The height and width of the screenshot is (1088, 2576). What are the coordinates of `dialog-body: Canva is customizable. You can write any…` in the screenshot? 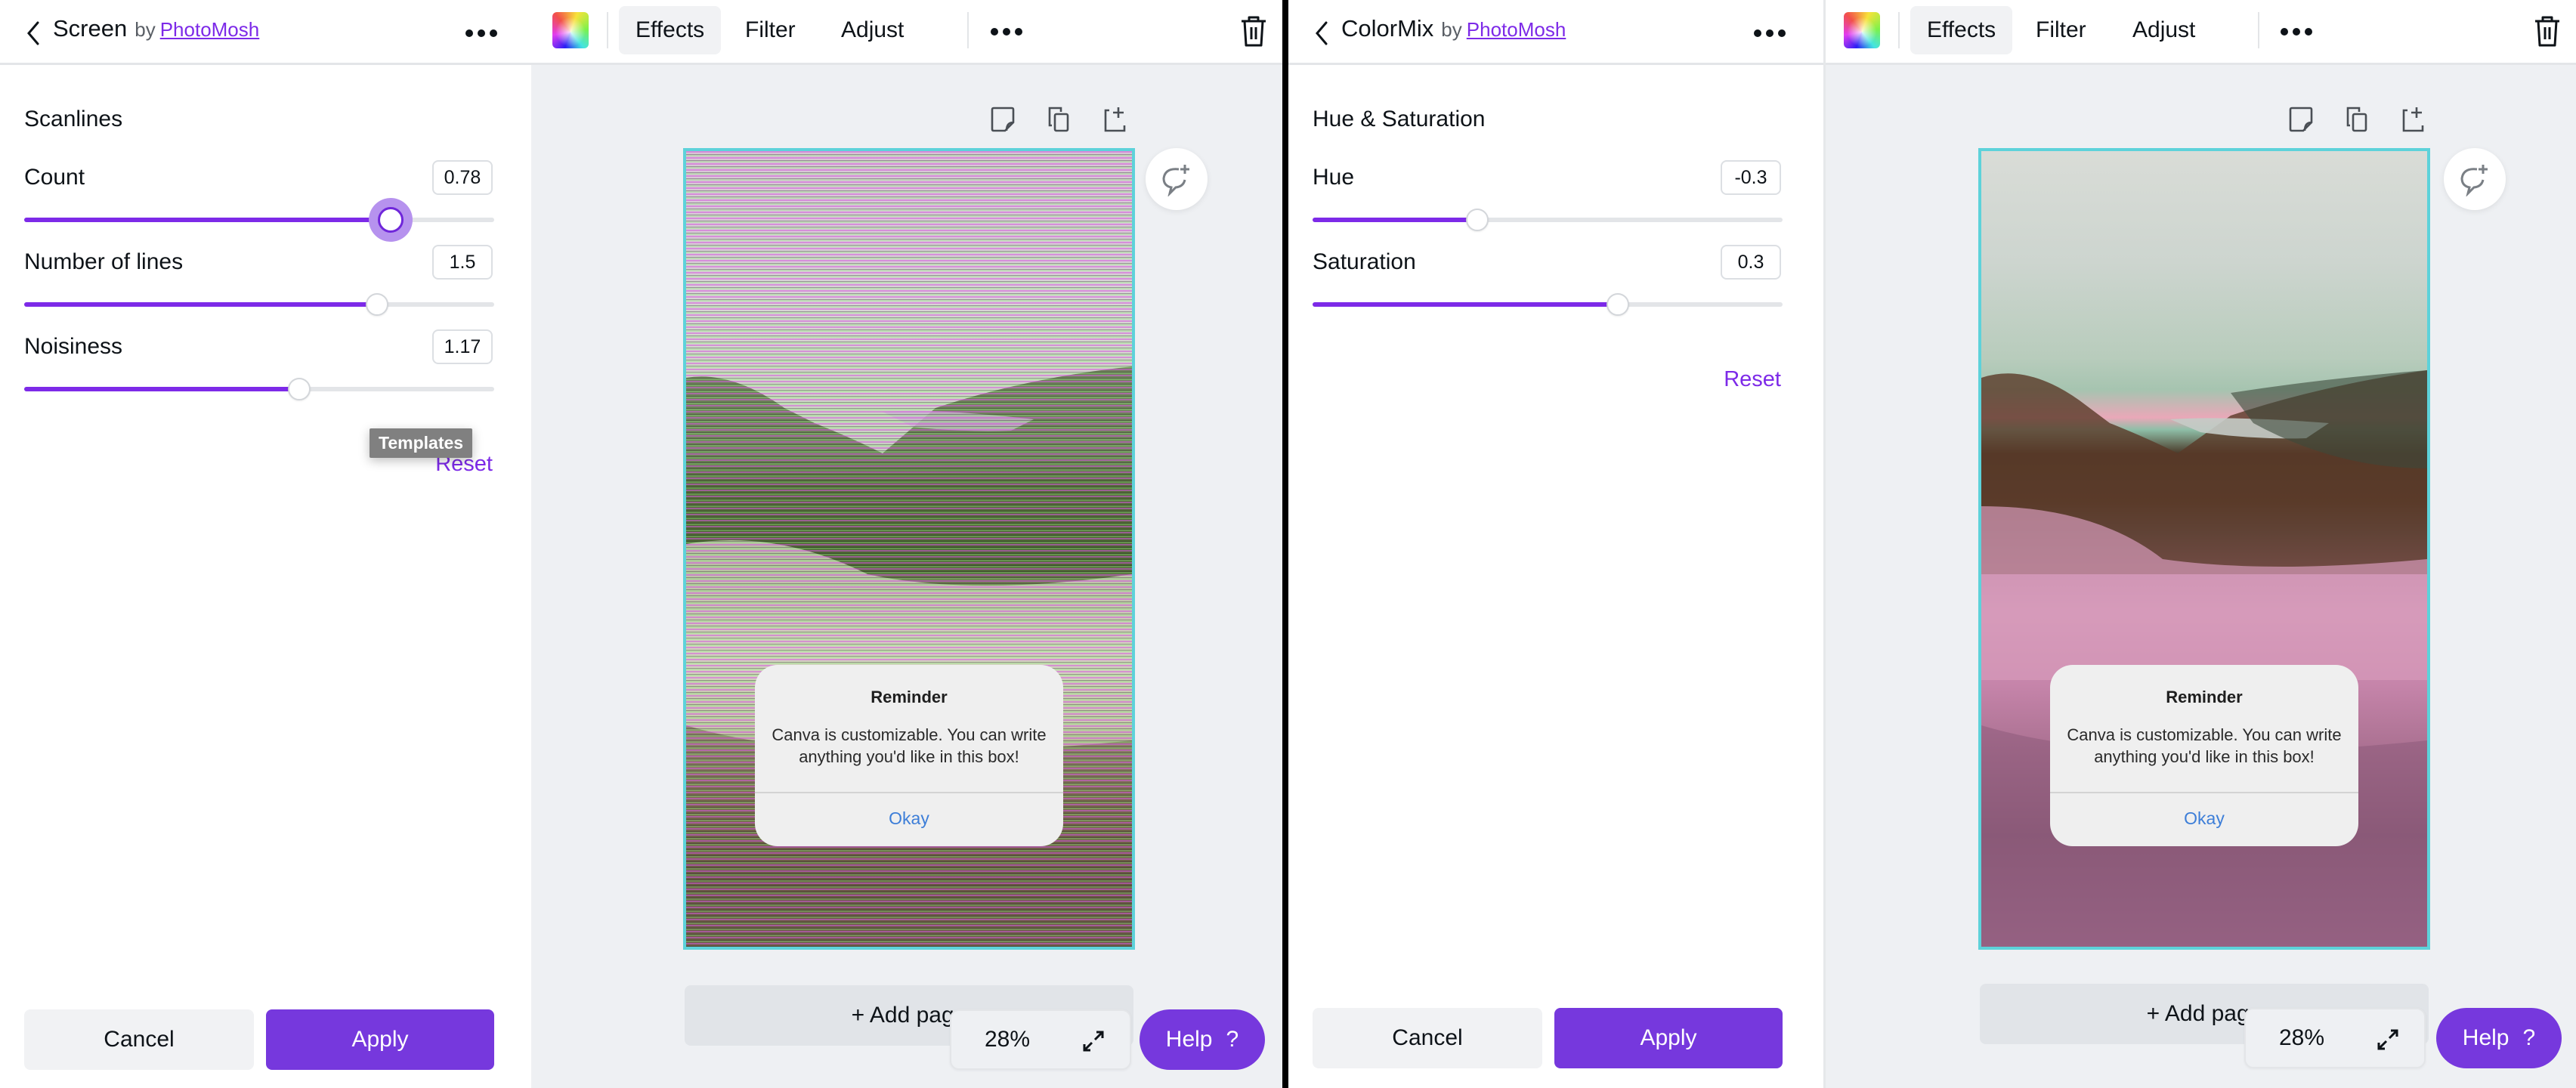 It's located at (2204, 745).